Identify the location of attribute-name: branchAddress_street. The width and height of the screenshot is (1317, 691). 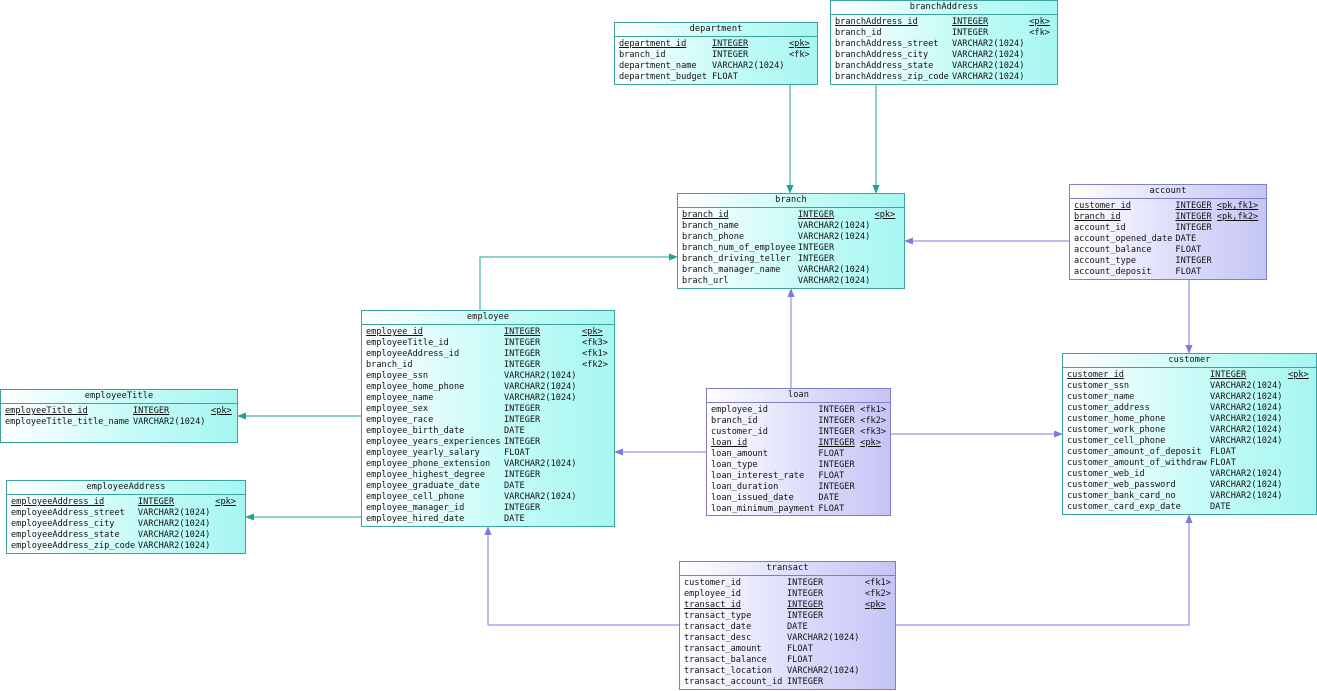
(887, 44).